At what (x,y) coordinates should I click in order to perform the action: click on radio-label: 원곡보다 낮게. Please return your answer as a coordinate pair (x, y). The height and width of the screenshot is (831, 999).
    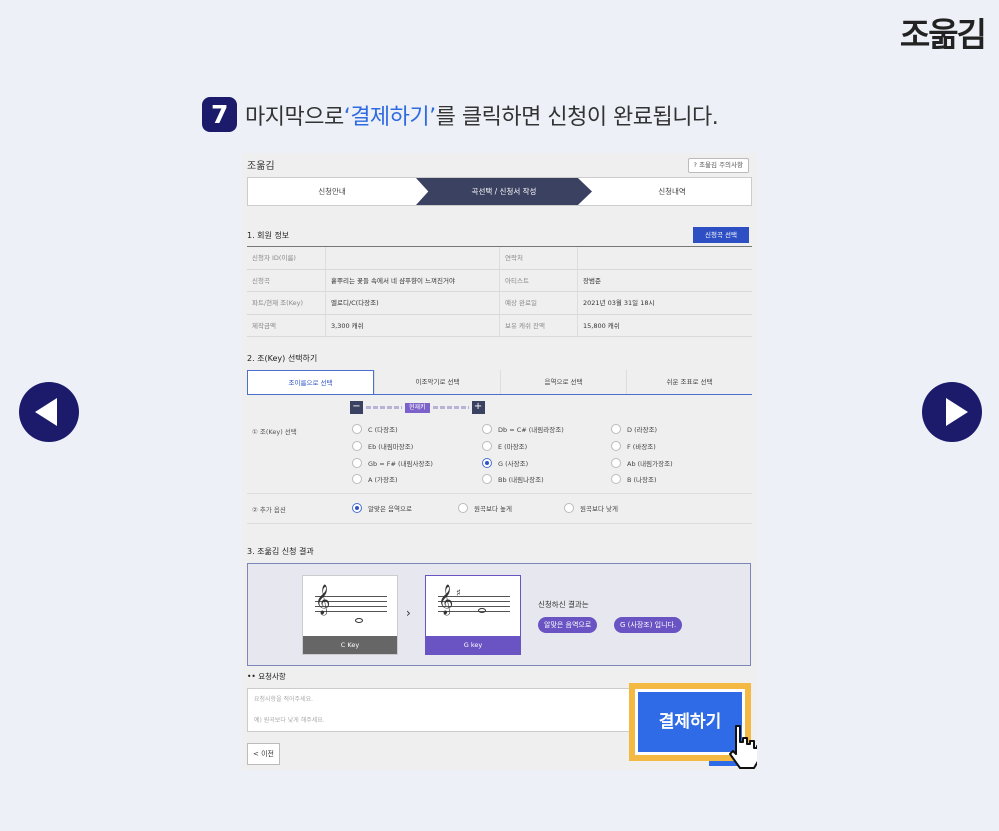
    Looking at the image, I should click on (599, 509).